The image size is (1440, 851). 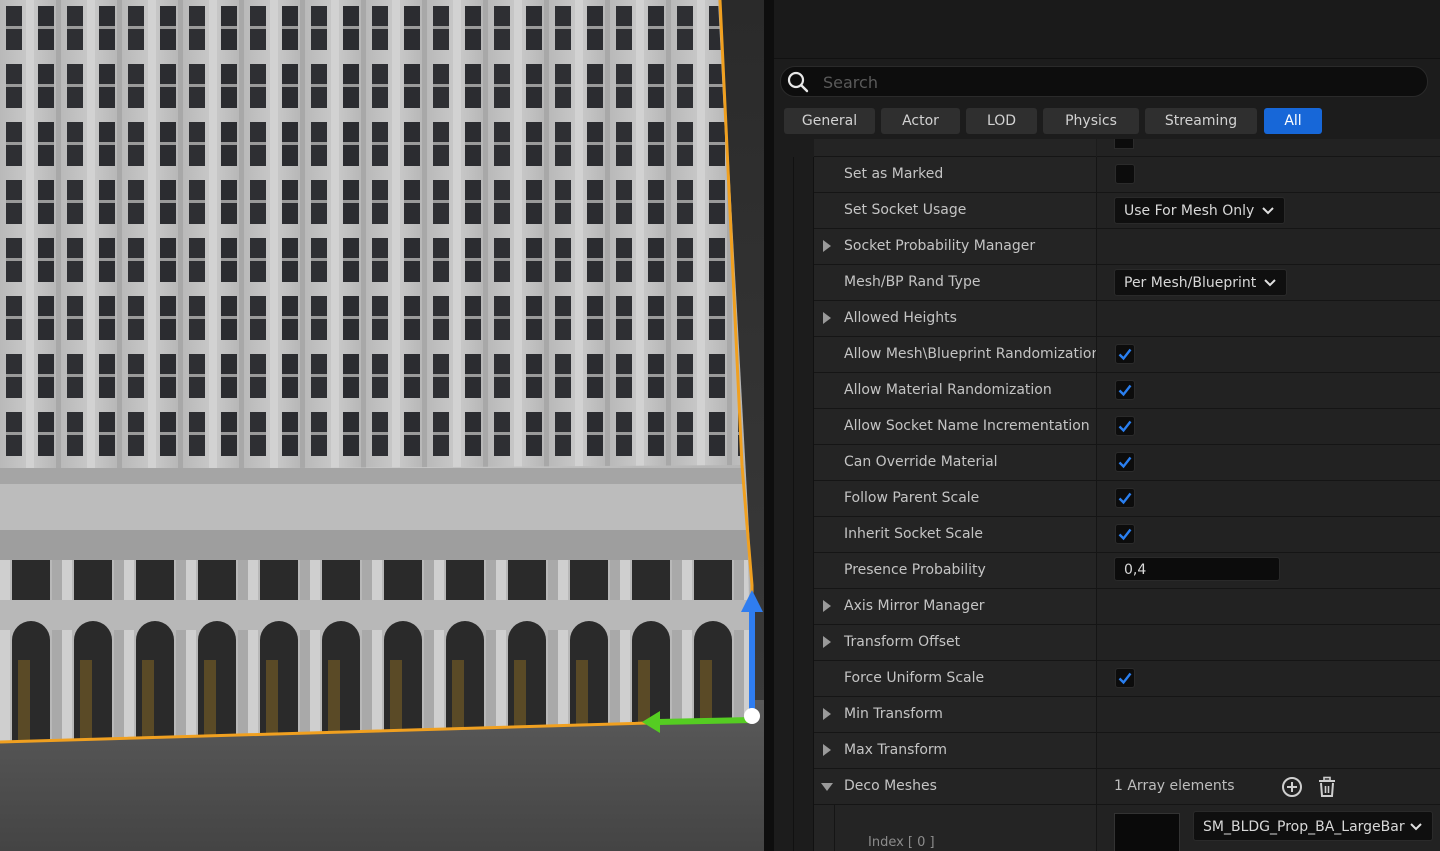 What do you see at coordinates (915, 570) in the screenshot?
I see `property-label: Presence Probability` at bounding box center [915, 570].